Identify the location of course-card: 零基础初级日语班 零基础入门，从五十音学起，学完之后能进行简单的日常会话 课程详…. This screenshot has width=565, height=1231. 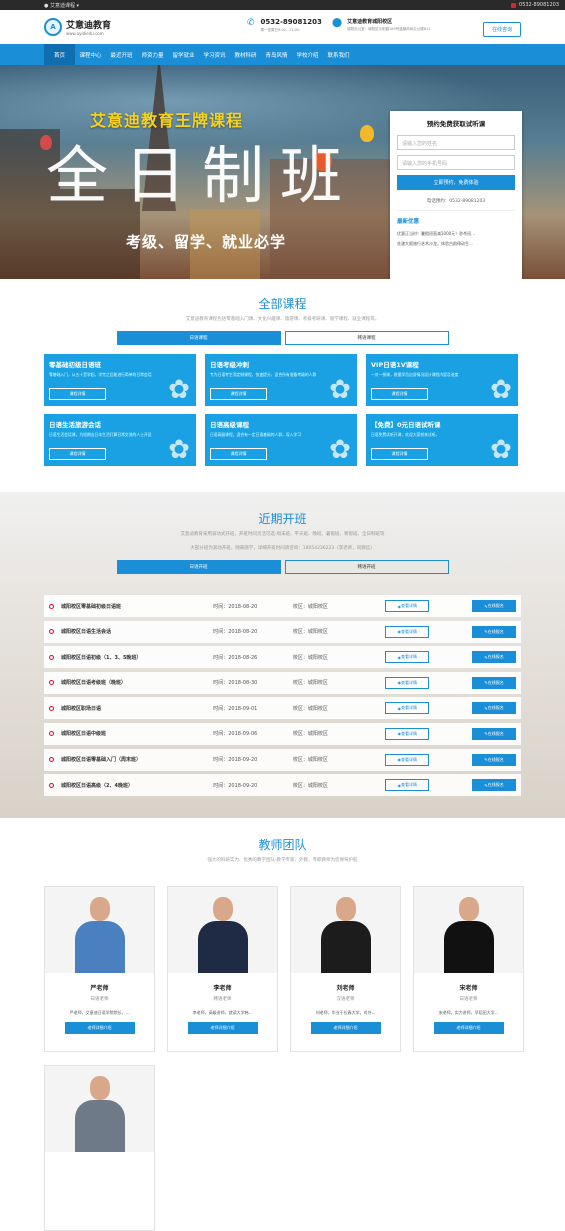
(120, 380).